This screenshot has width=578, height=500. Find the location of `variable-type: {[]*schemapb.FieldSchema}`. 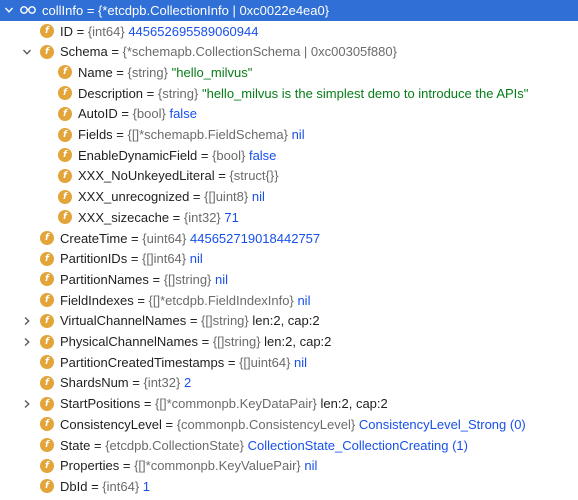

variable-type: {[]*schemapb.FieldSchema} is located at coordinates (207, 135).